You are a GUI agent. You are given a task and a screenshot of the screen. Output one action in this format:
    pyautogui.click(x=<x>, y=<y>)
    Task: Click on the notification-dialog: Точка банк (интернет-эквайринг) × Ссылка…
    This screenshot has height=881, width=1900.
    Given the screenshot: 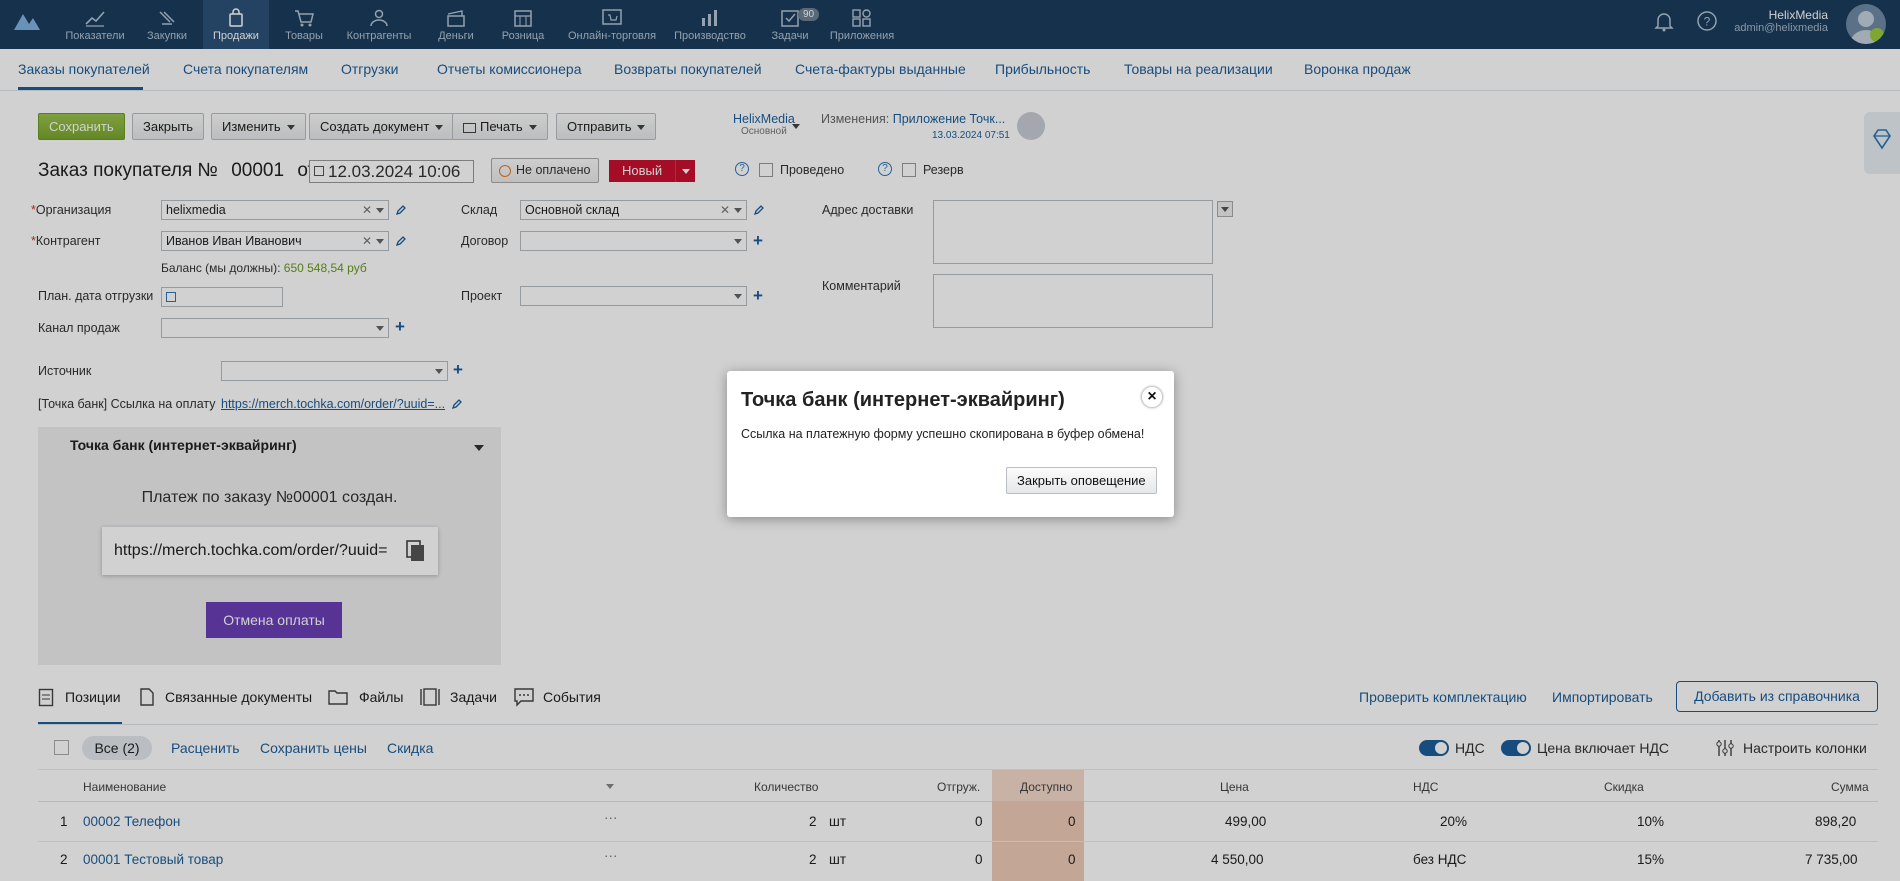 What is the action you would take?
    pyautogui.click(x=950, y=444)
    